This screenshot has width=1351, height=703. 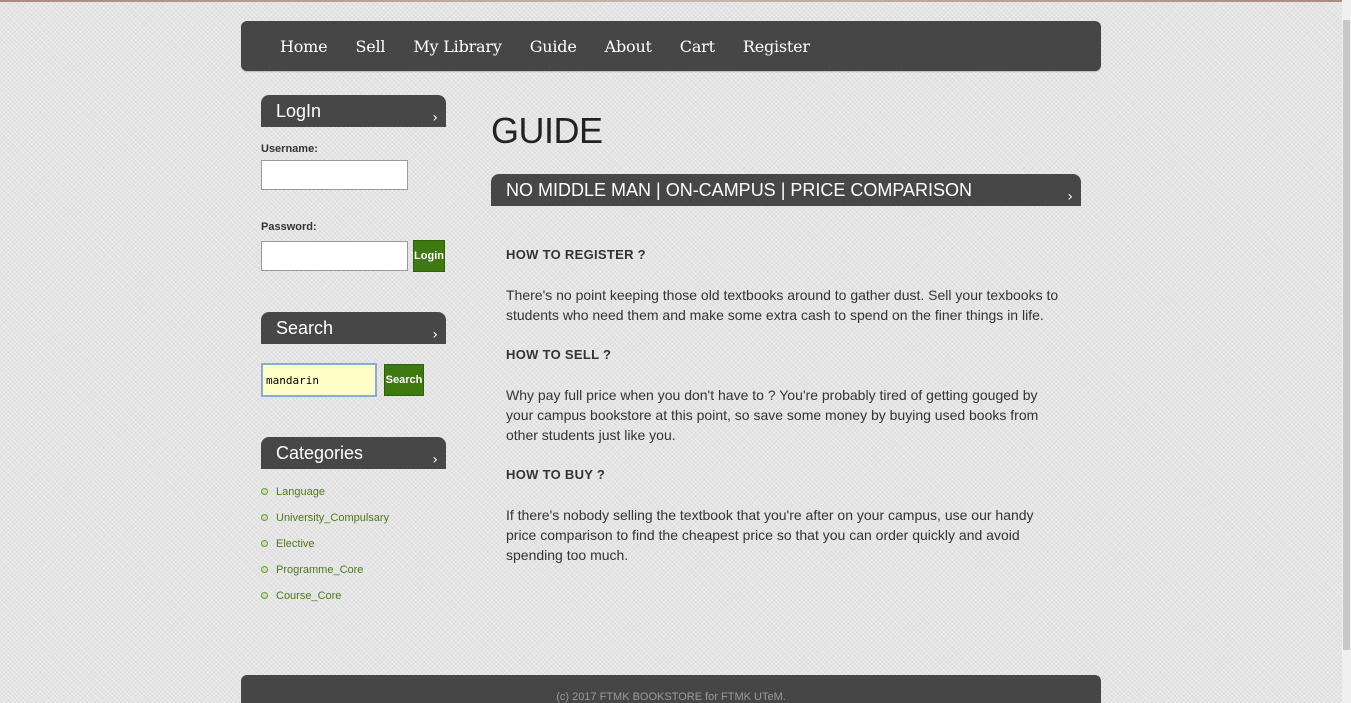 I want to click on category-university-compulsary: University_Compulsary, so click(x=353, y=518).